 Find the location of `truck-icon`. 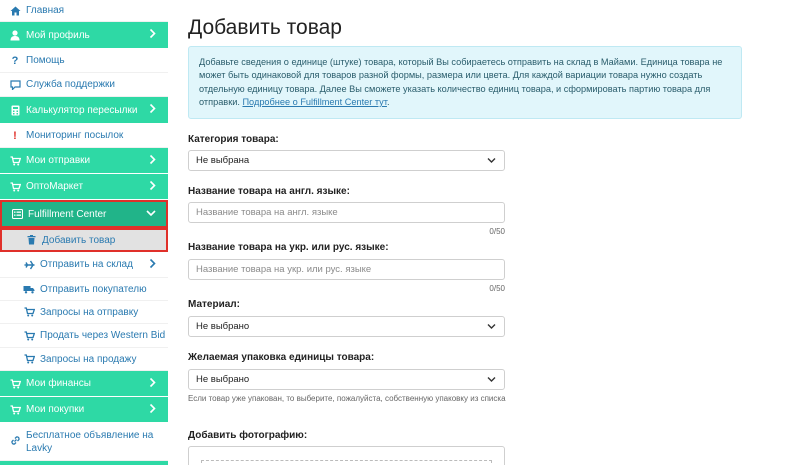

truck-icon is located at coordinates (29, 289).